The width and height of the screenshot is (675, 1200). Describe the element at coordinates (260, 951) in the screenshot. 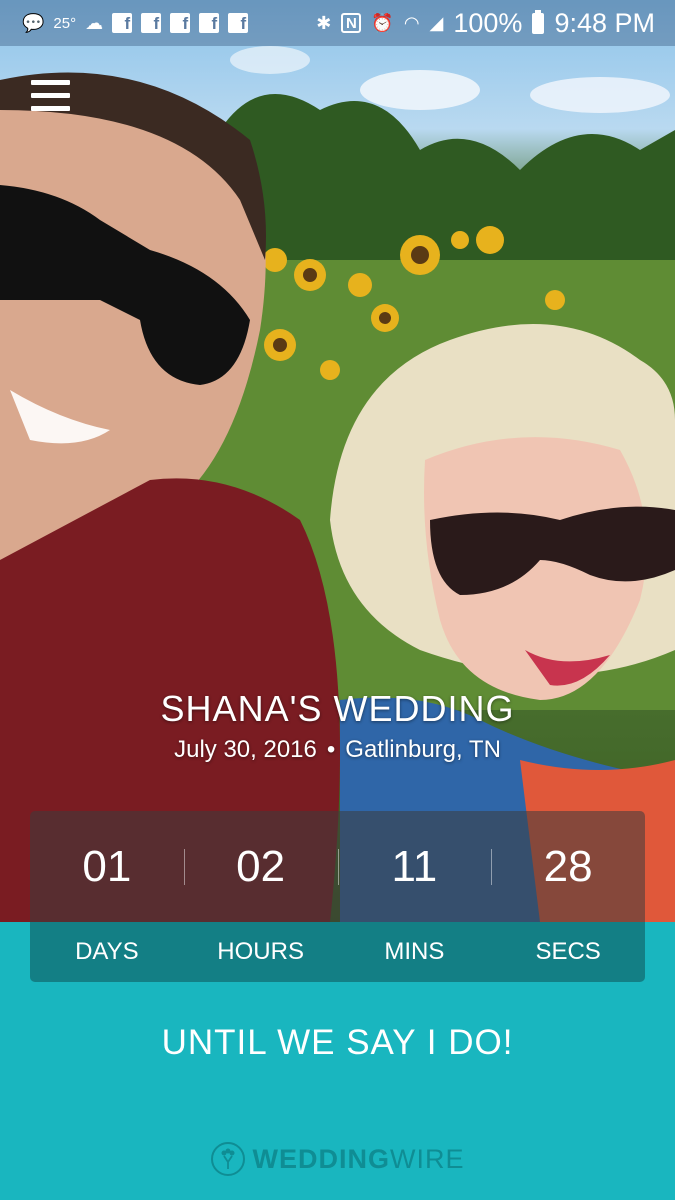

I see `label-hours: HOURS` at that location.